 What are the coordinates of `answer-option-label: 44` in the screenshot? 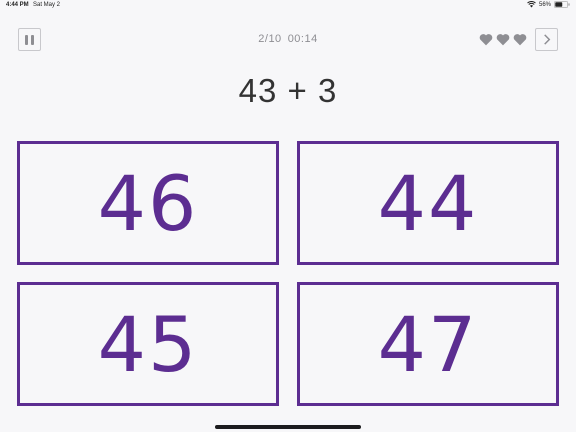 It's located at (428, 203).